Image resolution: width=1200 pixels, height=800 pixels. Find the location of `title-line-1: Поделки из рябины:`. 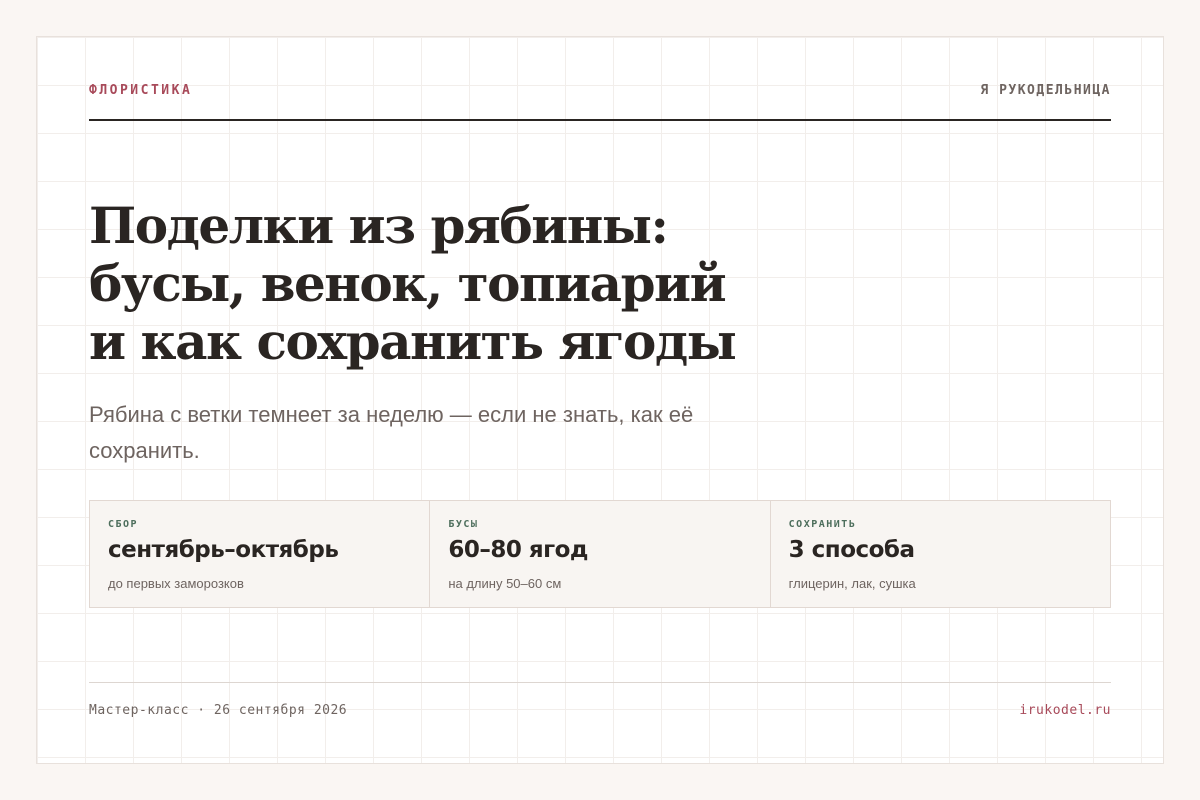

title-line-1: Поделки из рябины: is located at coordinates (379, 225).